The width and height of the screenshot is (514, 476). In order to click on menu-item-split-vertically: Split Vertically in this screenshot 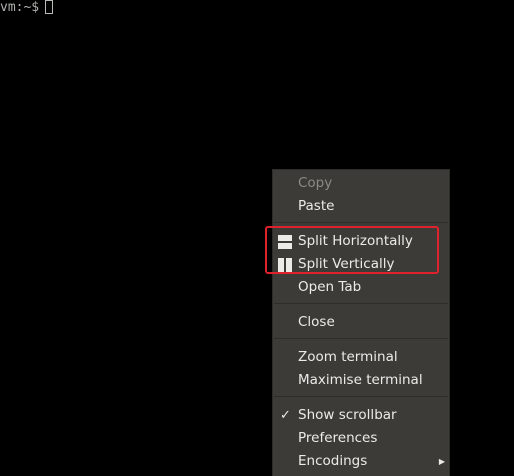, I will do `click(361, 264)`.